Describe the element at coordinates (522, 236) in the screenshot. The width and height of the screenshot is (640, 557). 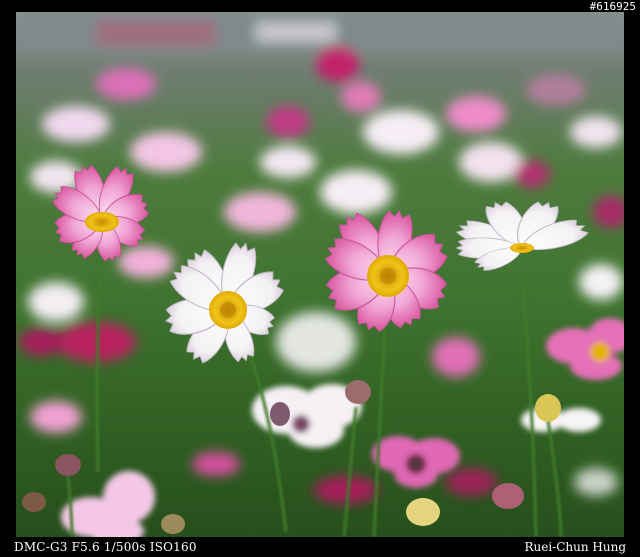
I see `white-cosmos-right` at that location.